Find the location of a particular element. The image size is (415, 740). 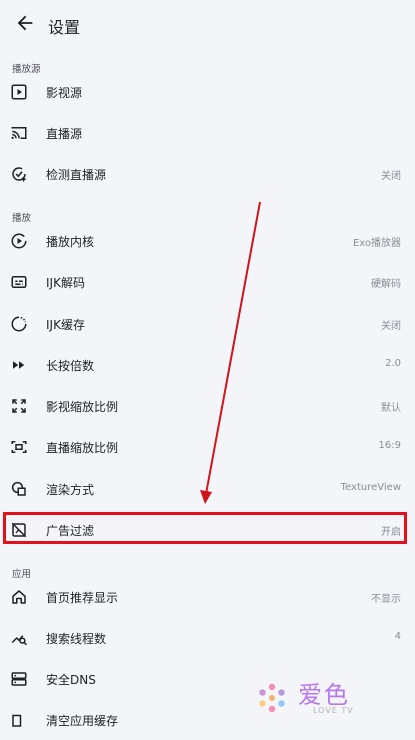

aspect-ratio-icon is located at coordinates (19, 447).